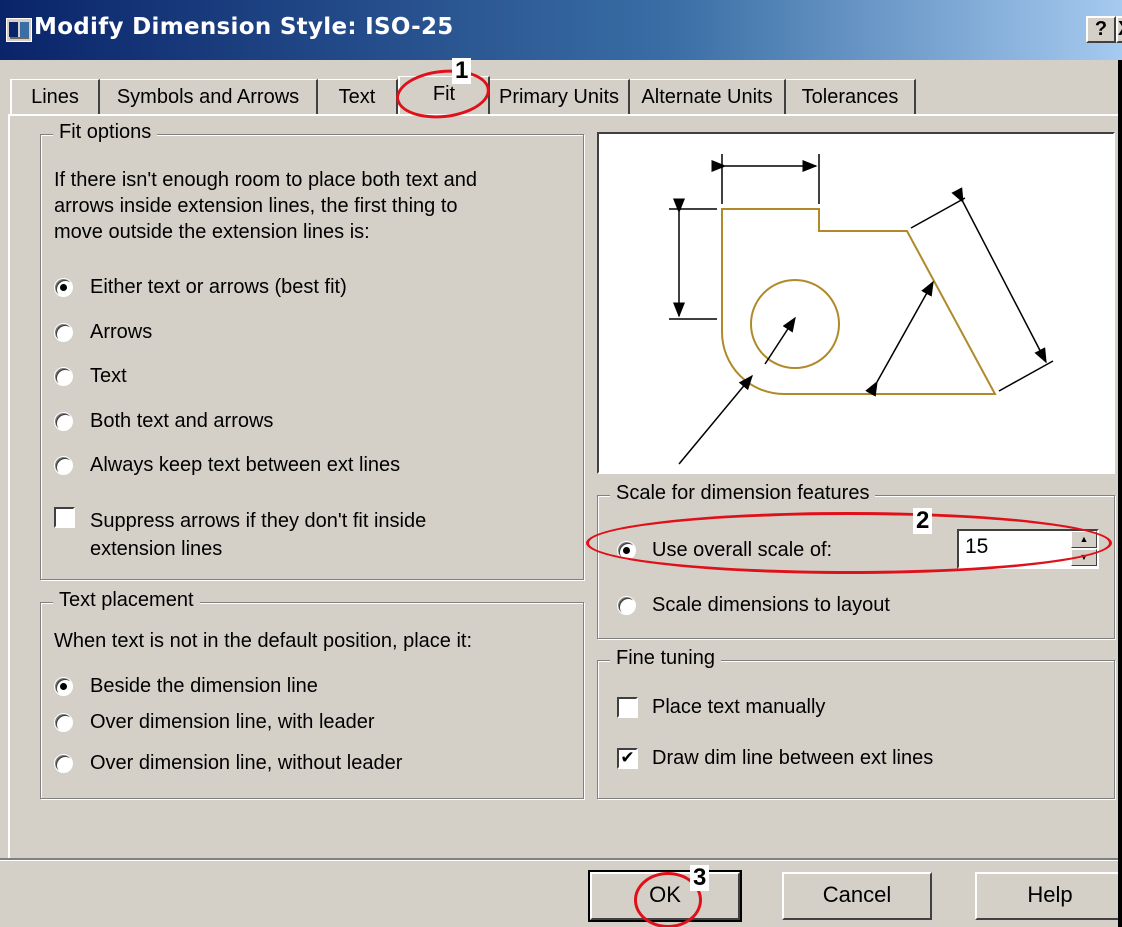 Image resolution: width=1122 pixels, height=927 pixels. Describe the element at coordinates (1101, 29) in the screenshot. I see `help-title-button: ?` at that location.